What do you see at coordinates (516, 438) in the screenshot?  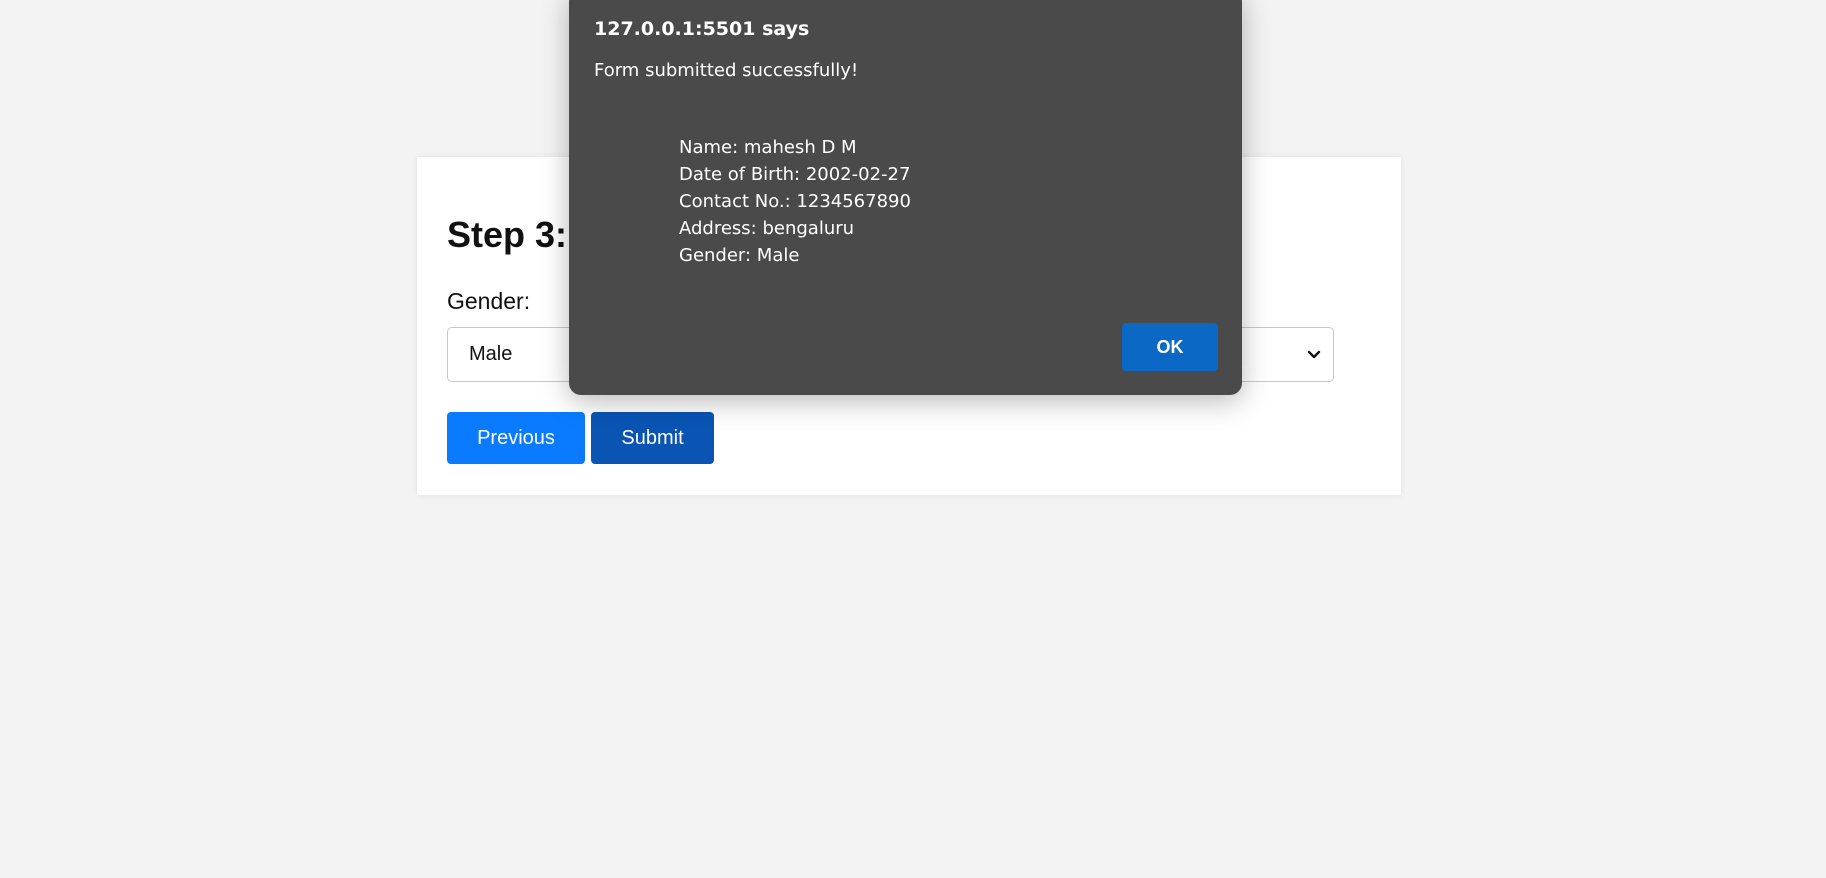 I see `previous-button: Previous` at bounding box center [516, 438].